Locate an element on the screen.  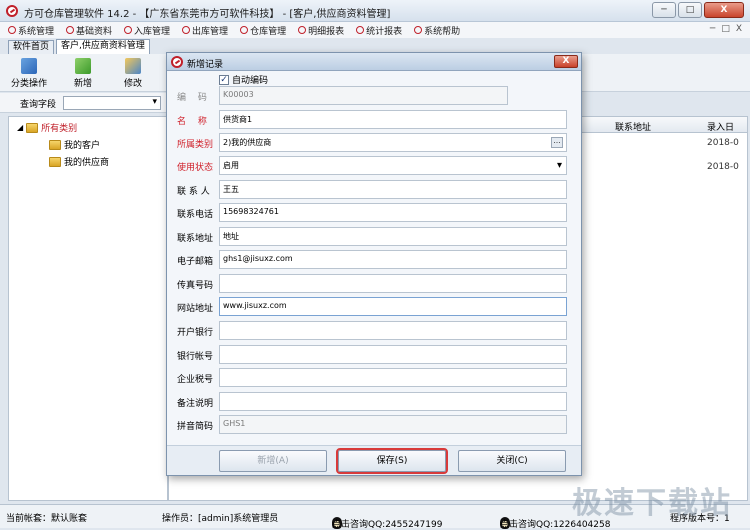
field-label: 传真号码 is located at coordinates (195, 286).